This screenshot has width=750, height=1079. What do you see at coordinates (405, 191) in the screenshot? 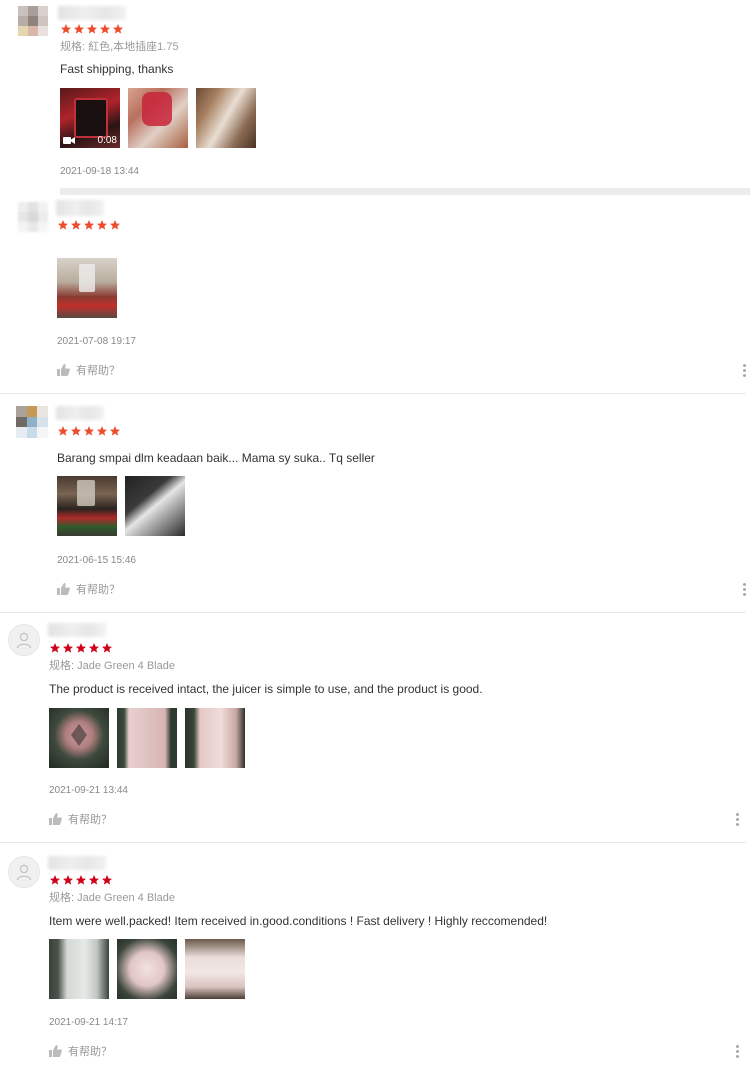
I see `section-separator` at bounding box center [405, 191].